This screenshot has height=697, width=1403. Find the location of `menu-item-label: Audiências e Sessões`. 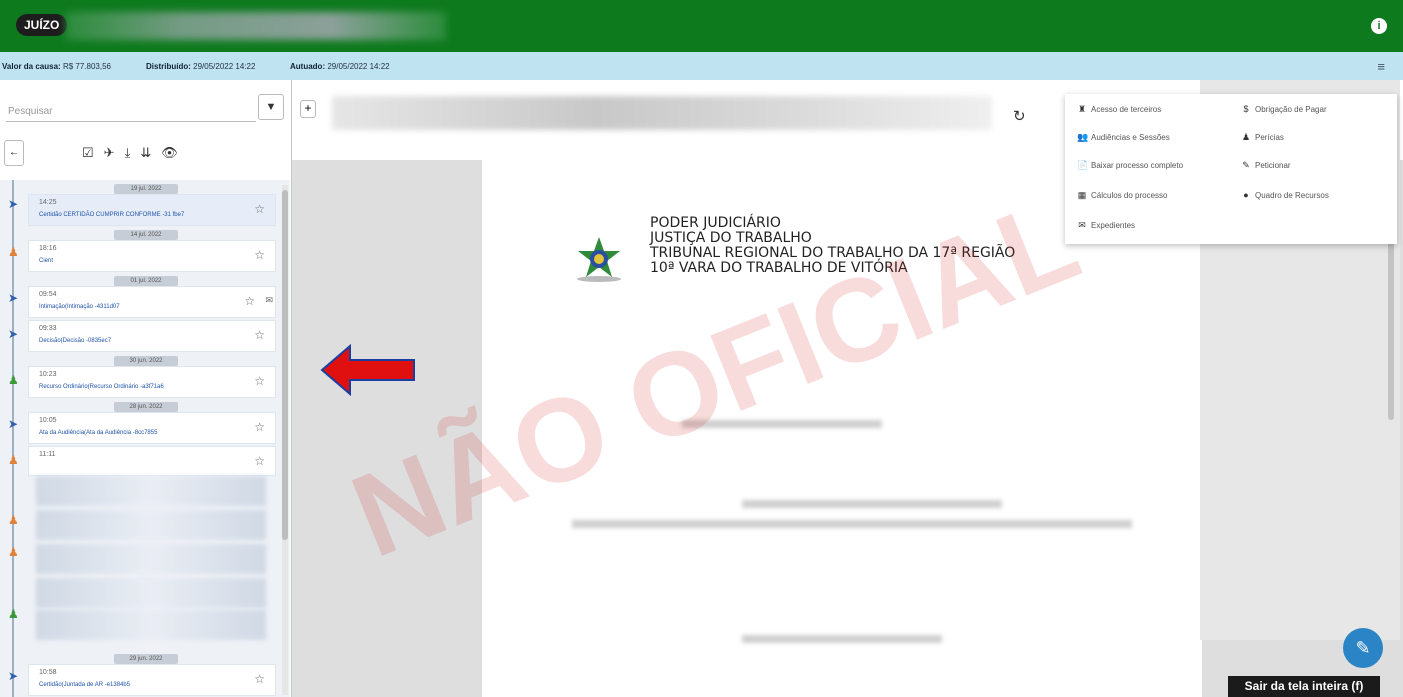

menu-item-label: Audiências e Sessões is located at coordinates (1130, 137).